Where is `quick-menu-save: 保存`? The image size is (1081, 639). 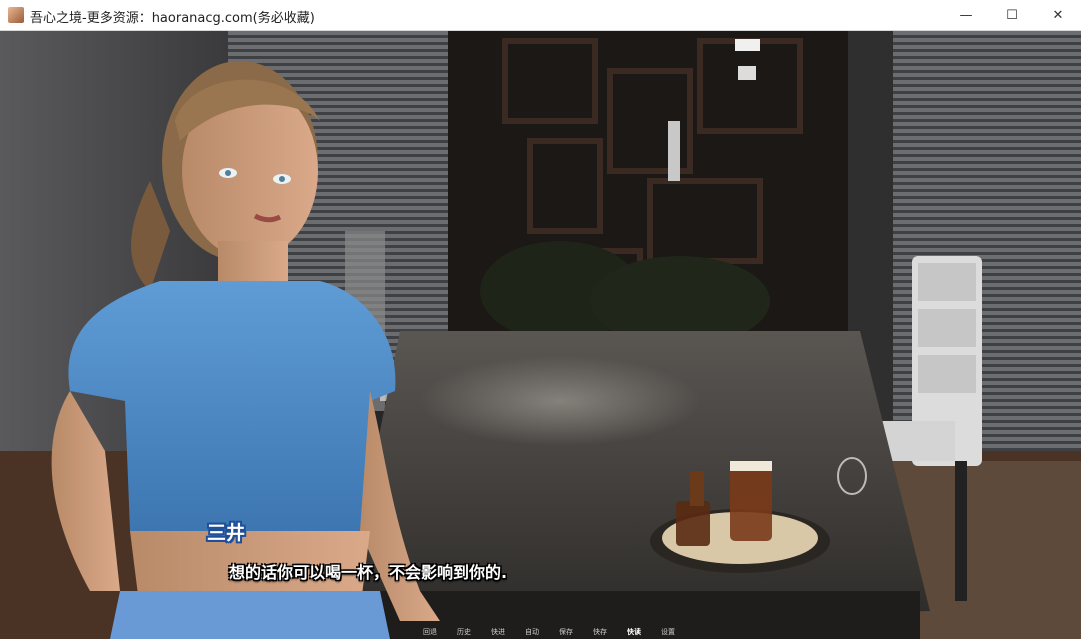
quick-menu-save: 保存 is located at coordinates (566, 632).